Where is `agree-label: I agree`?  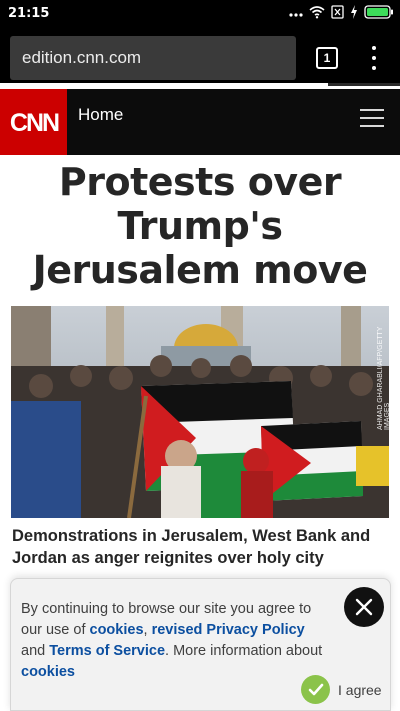 agree-label: I agree is located at coordinates (360, 689).